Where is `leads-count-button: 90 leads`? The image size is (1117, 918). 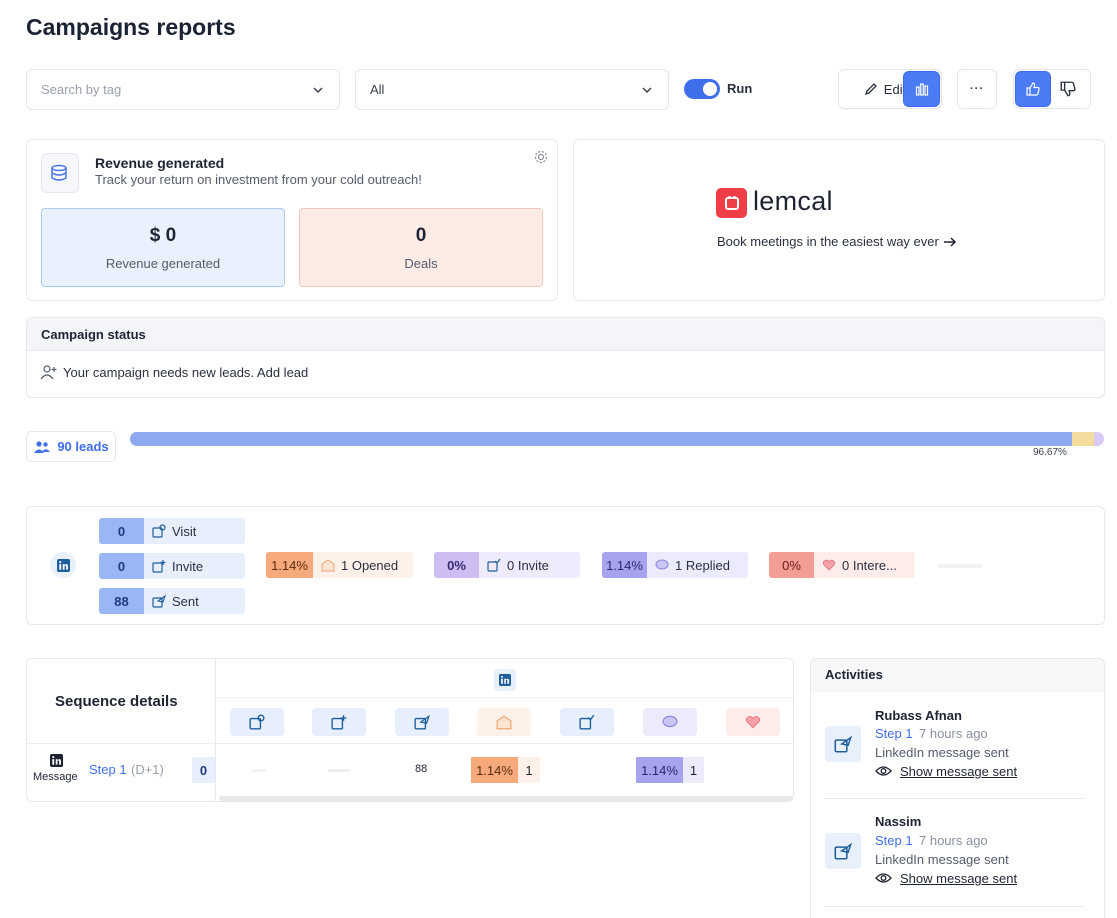 leads-count-button: 90 leads is located at coordinates (71, 446).